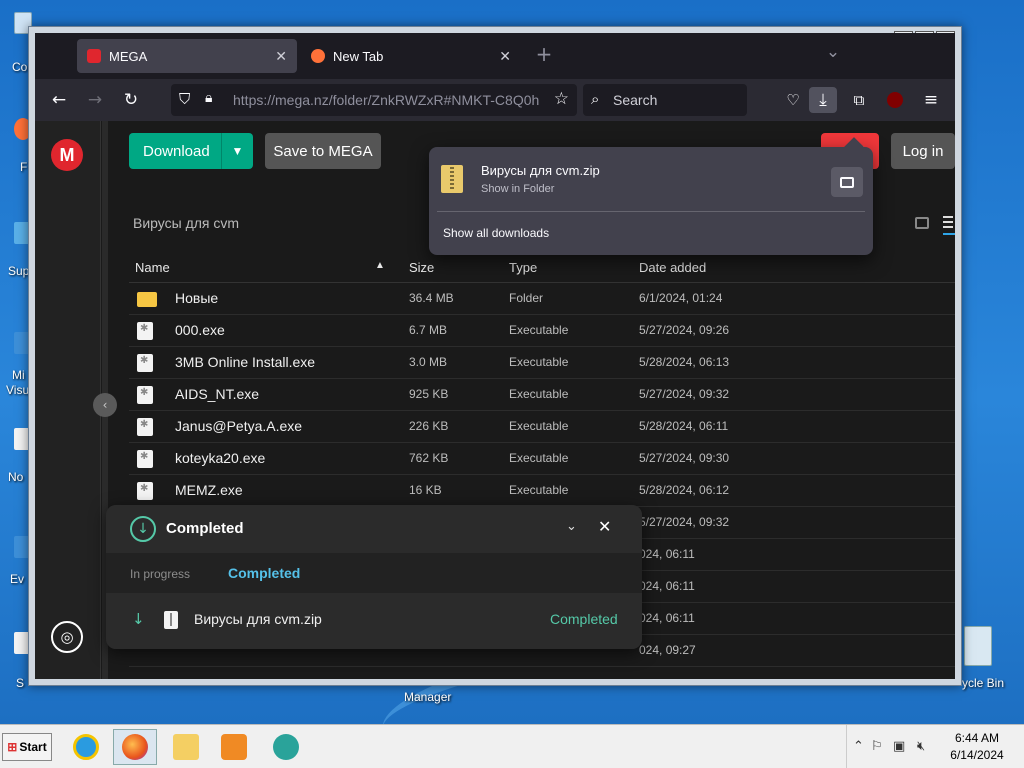 This screenshot has height=768, width=1024. What do you see at coordinates (27, 747) in the screenshot?
I see `start-button: ⊞ Start` at bounding box center [27, 747].